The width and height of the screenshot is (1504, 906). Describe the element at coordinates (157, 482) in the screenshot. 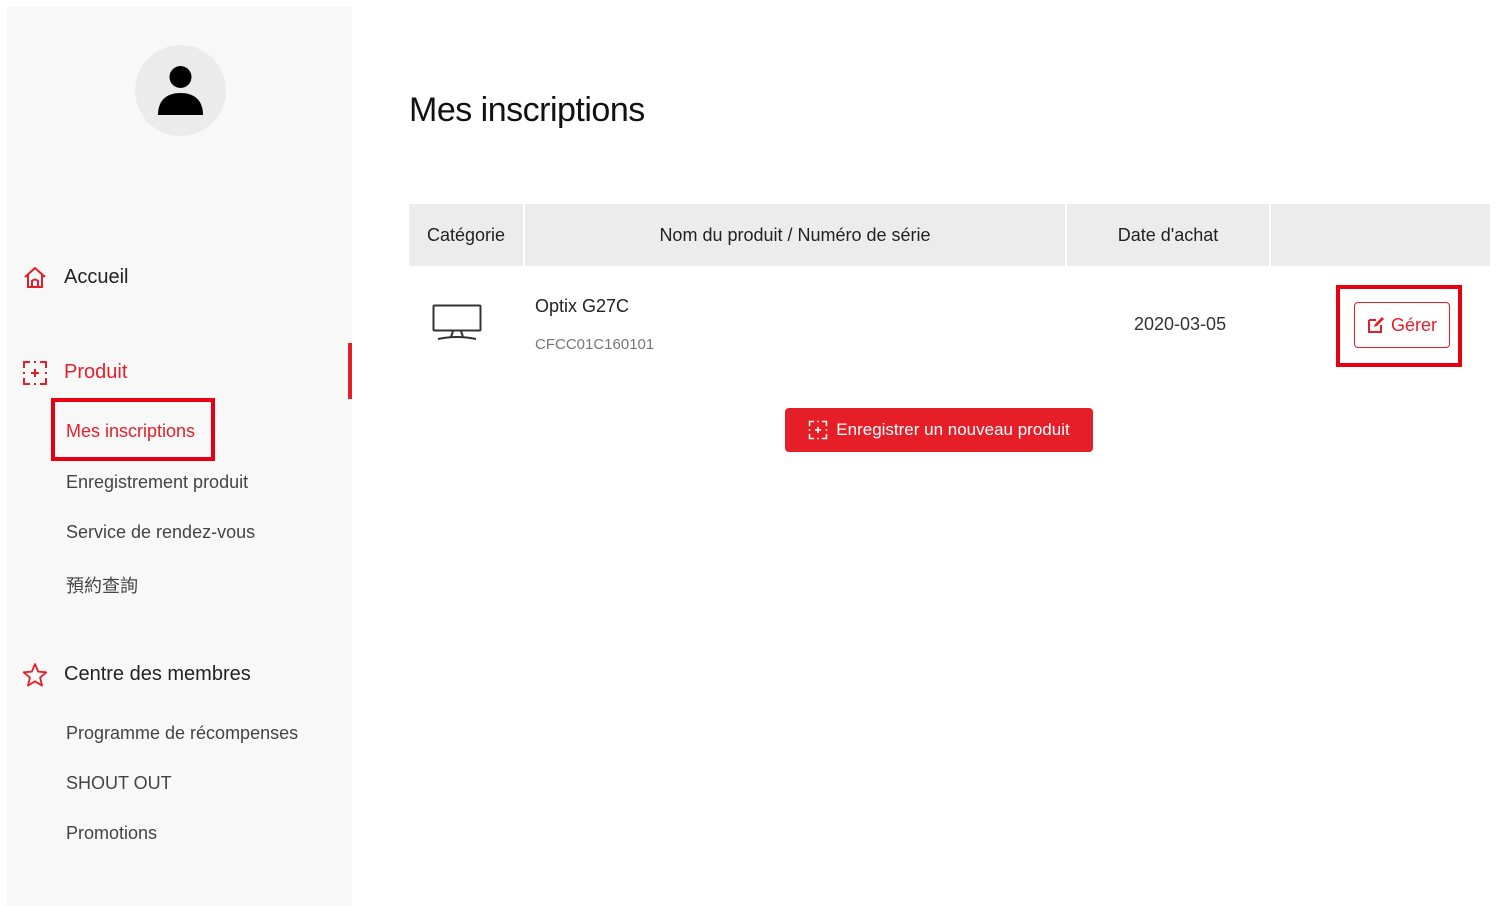

I see `sidebar-subitem-product-registration: Enregistrement produit` at that location.